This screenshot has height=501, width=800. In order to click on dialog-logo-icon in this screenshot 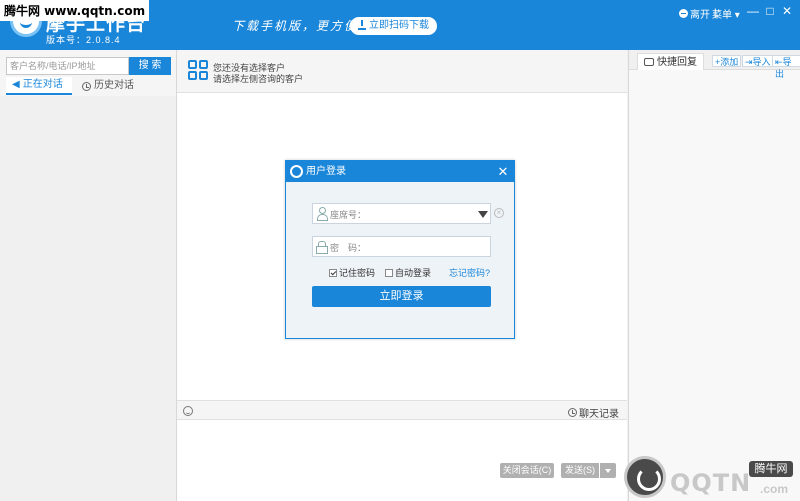, I will do `click(296, 171)`.